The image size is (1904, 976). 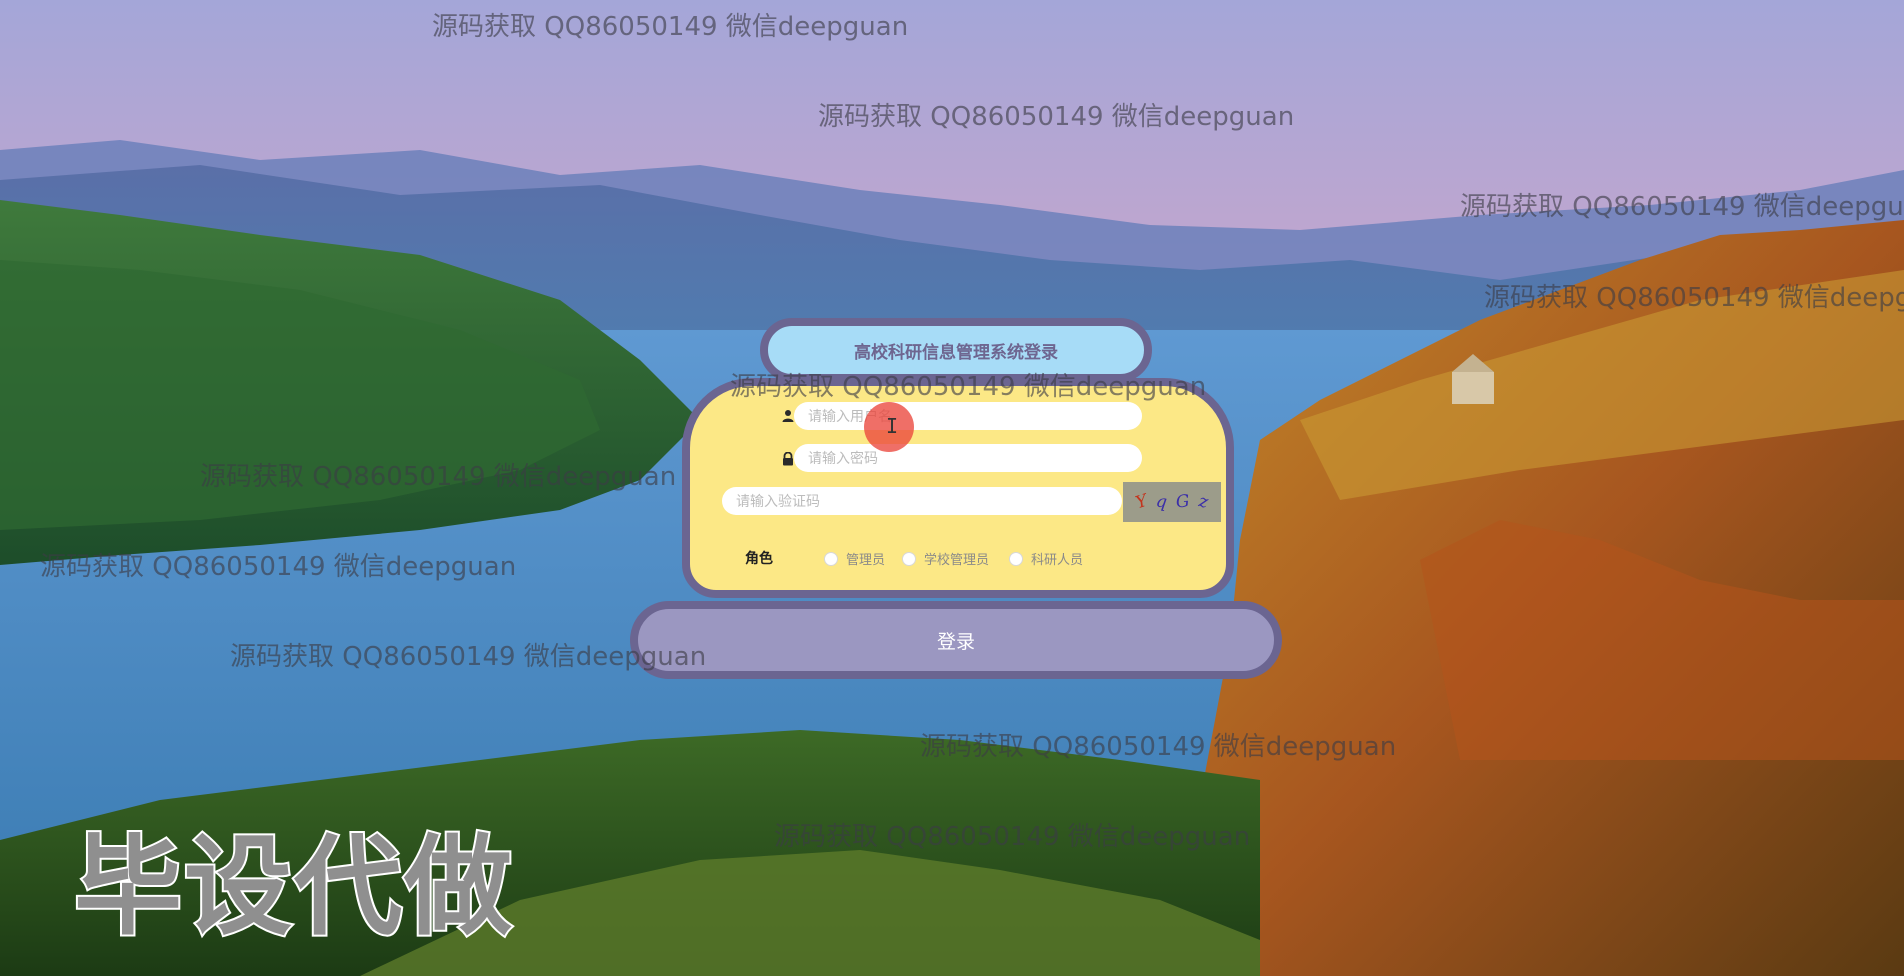 What do you see at coordinates (1172, 502) in the screenshot?
I see `captcha-image: Y q G z` at bounding box center [1172, 502].